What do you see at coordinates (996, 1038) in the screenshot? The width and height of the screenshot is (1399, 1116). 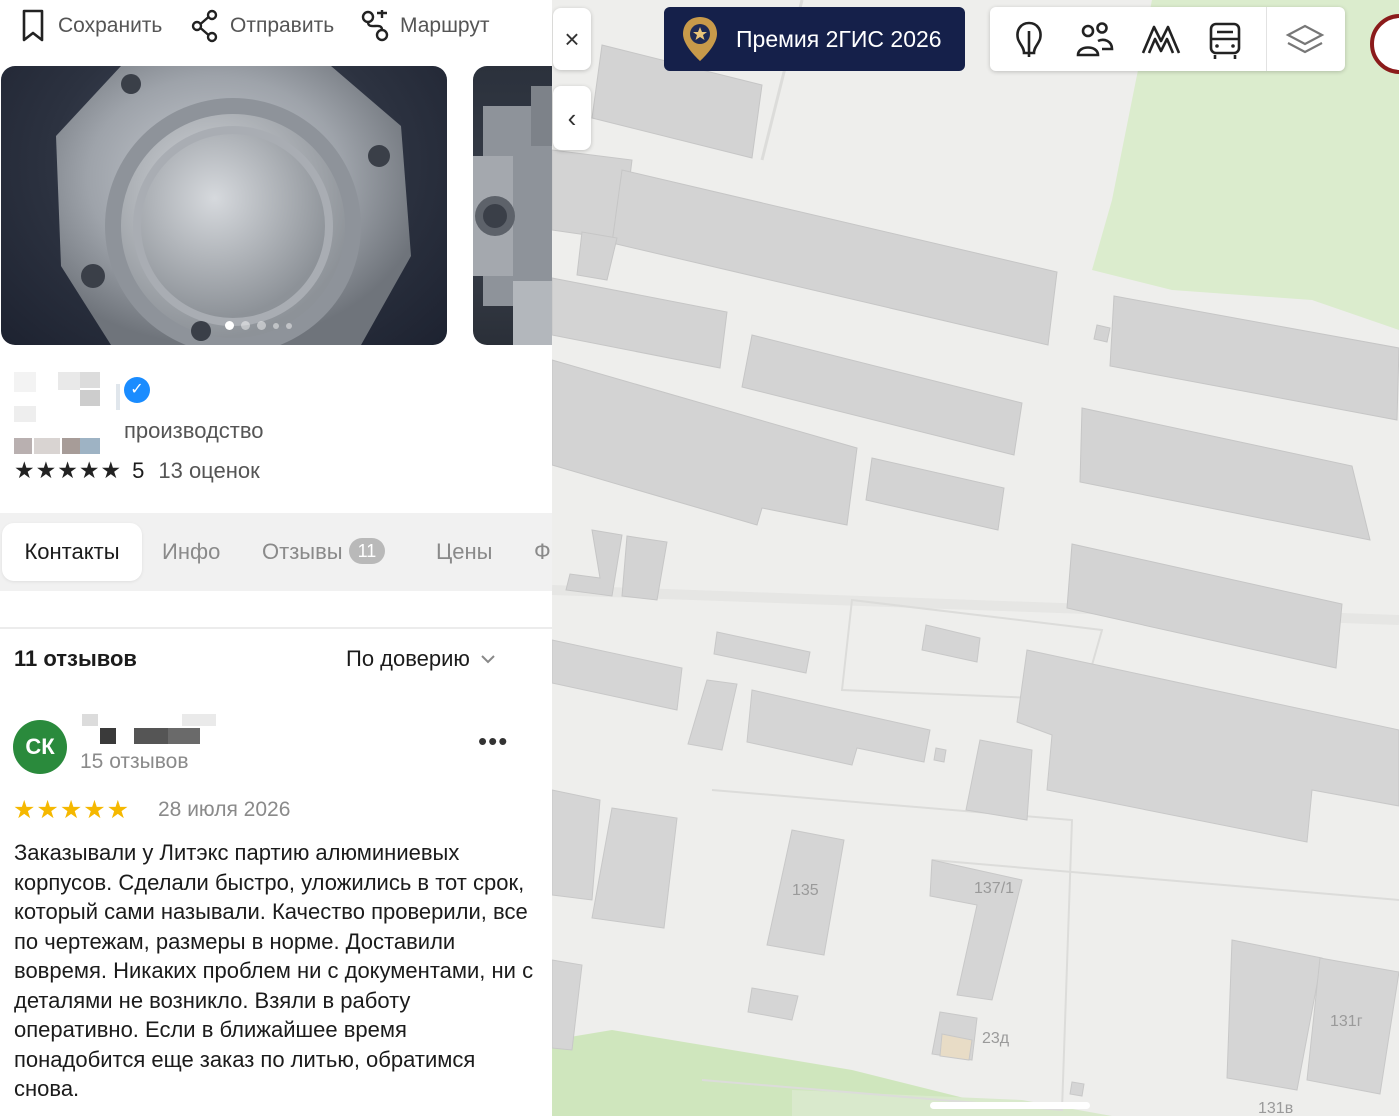 I see `house-number: 23д` at bounding box center [996, 1038].